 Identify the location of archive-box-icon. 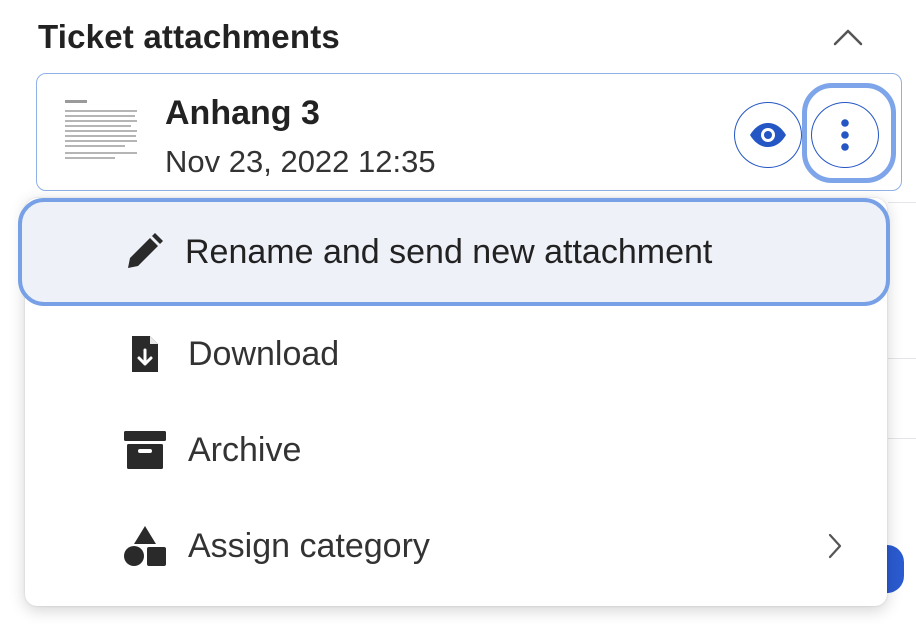
(145, 450).